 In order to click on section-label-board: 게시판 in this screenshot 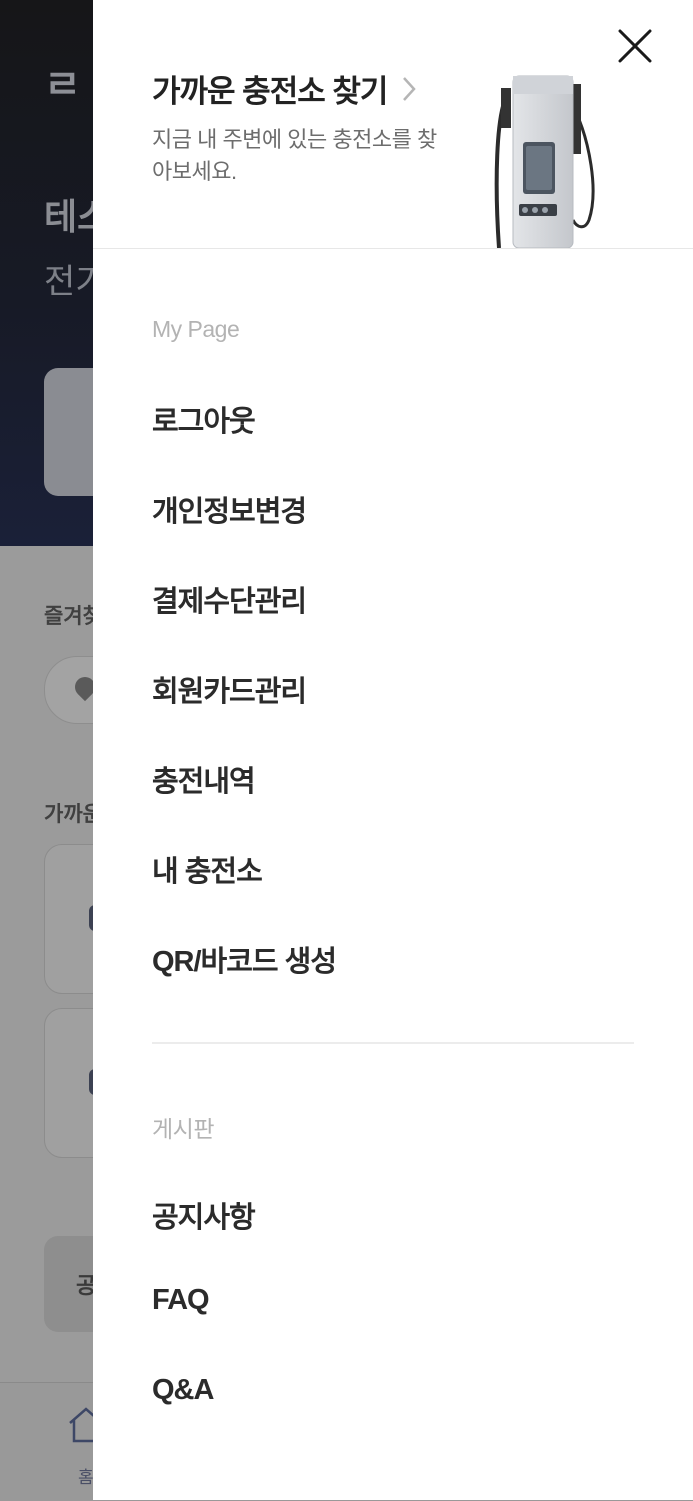, I will do `click(183, 1129)`.